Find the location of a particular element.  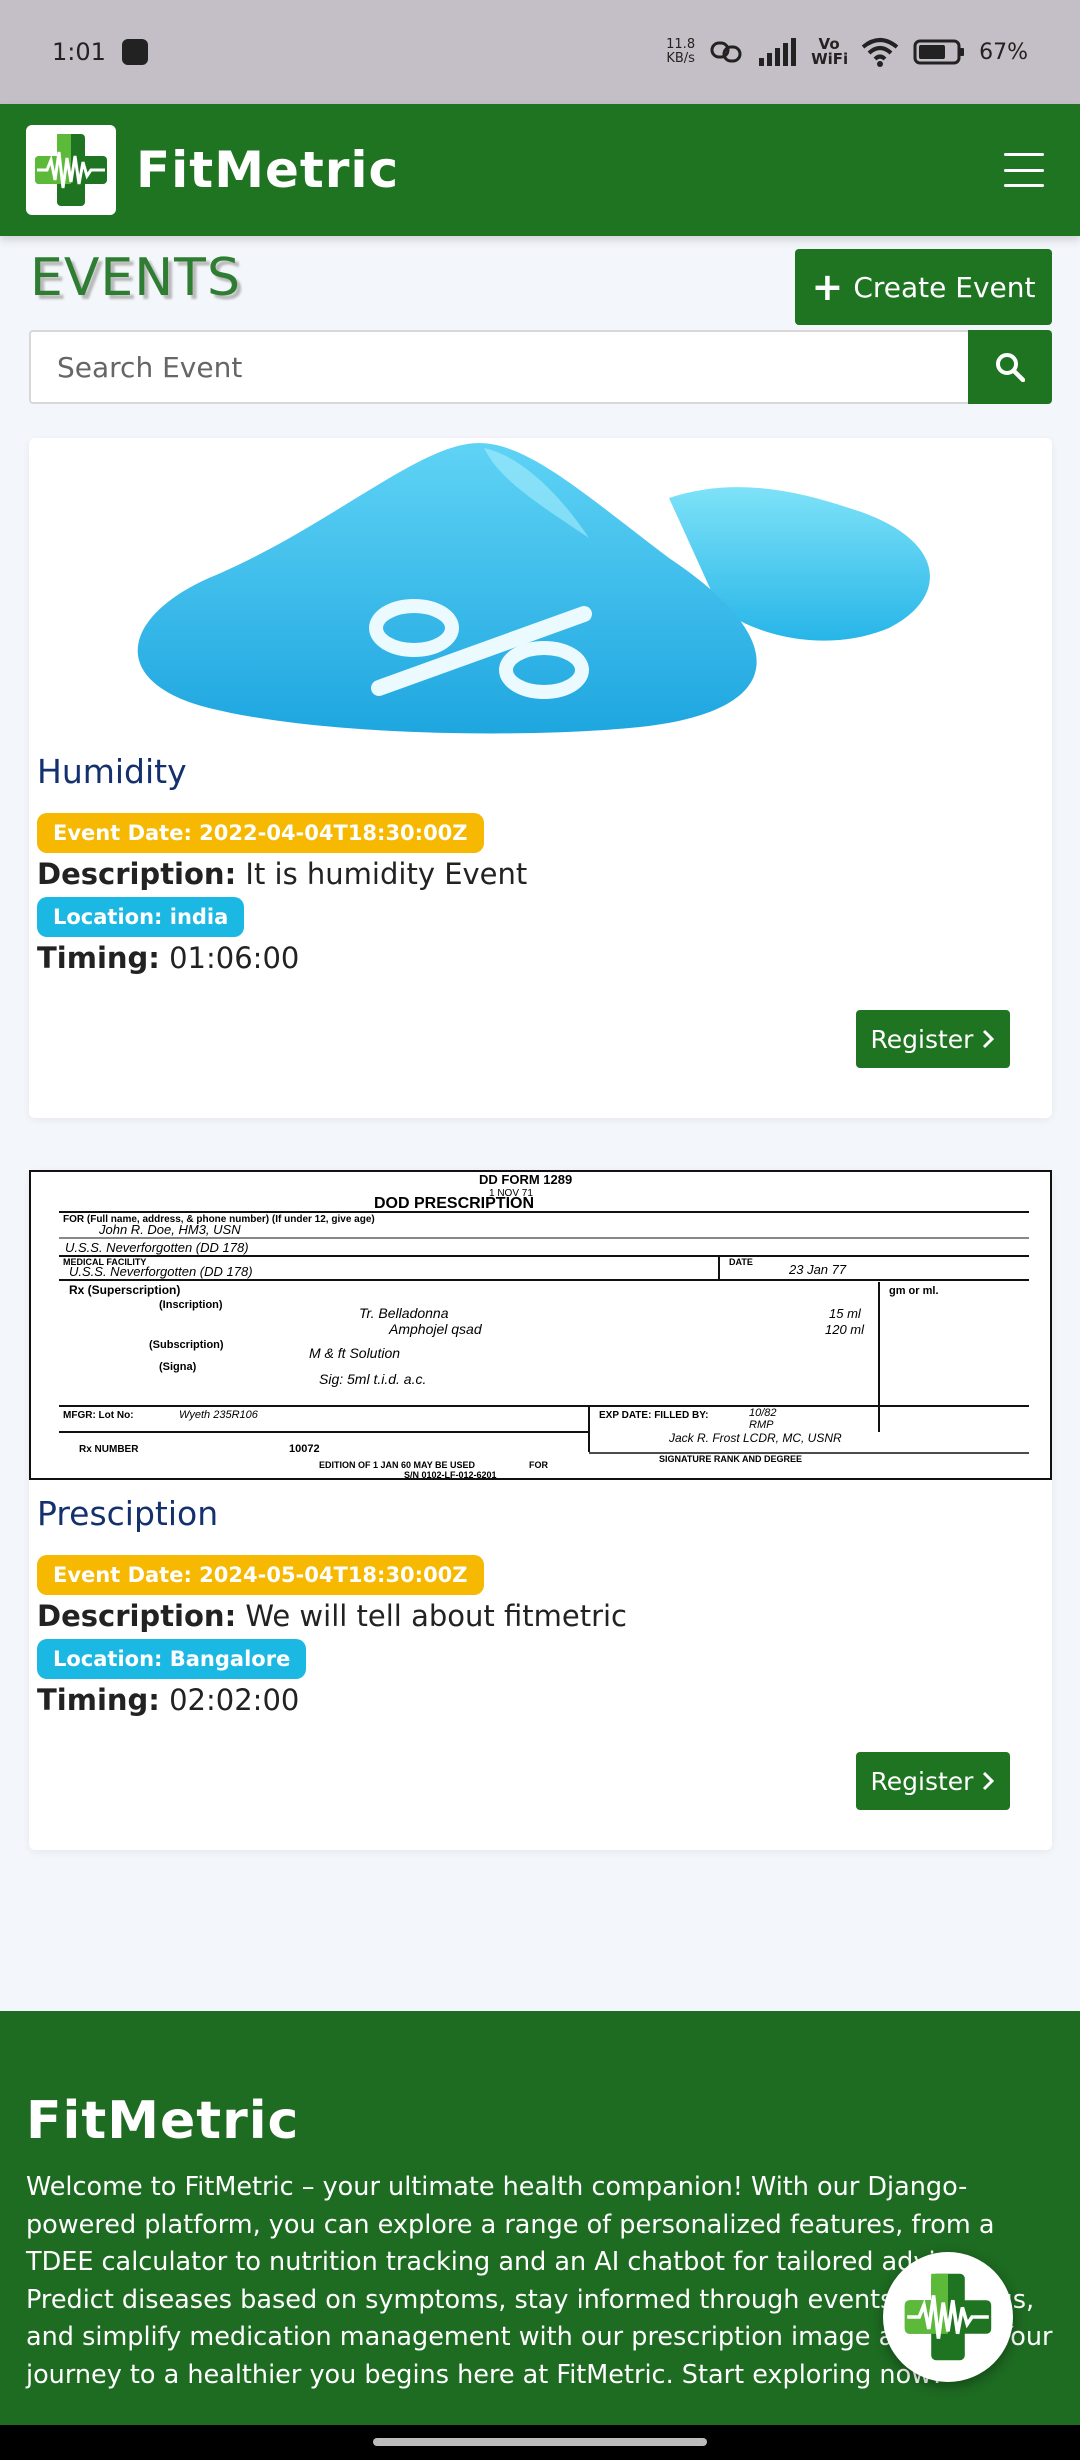

brand-logo is located at coordinates (71, 170).